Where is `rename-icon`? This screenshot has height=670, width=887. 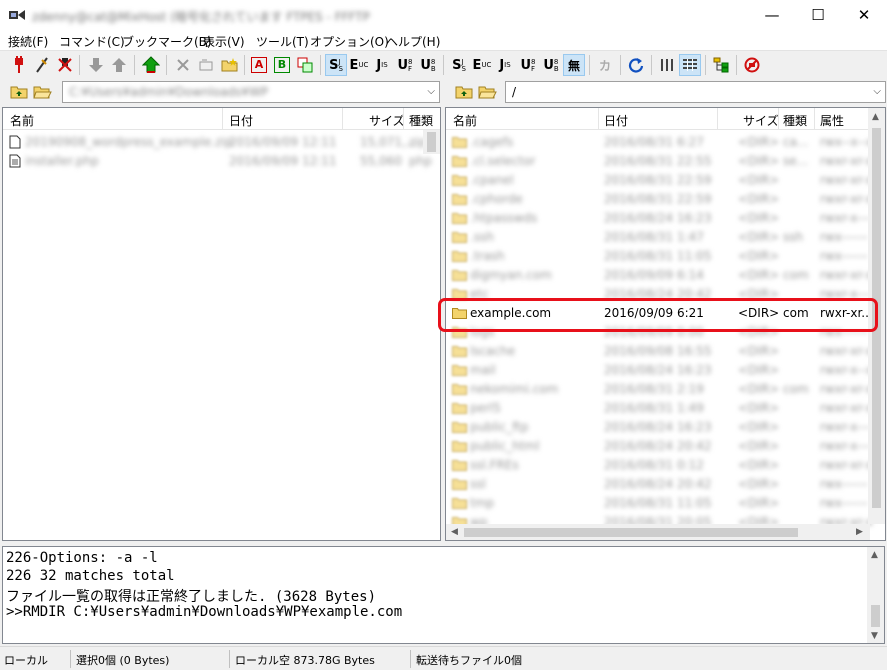 rename-icon is located at coordinates (206, 65).